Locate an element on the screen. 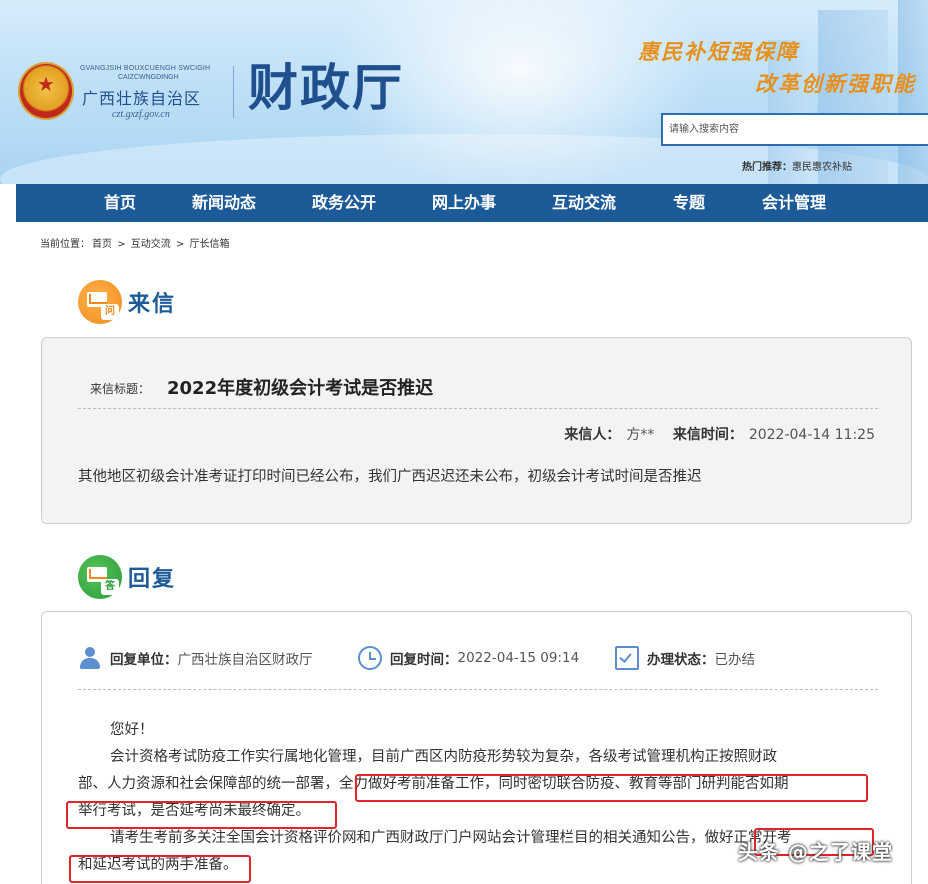  letter-envelope-icon: 问 is located at coordinates (100, 302).